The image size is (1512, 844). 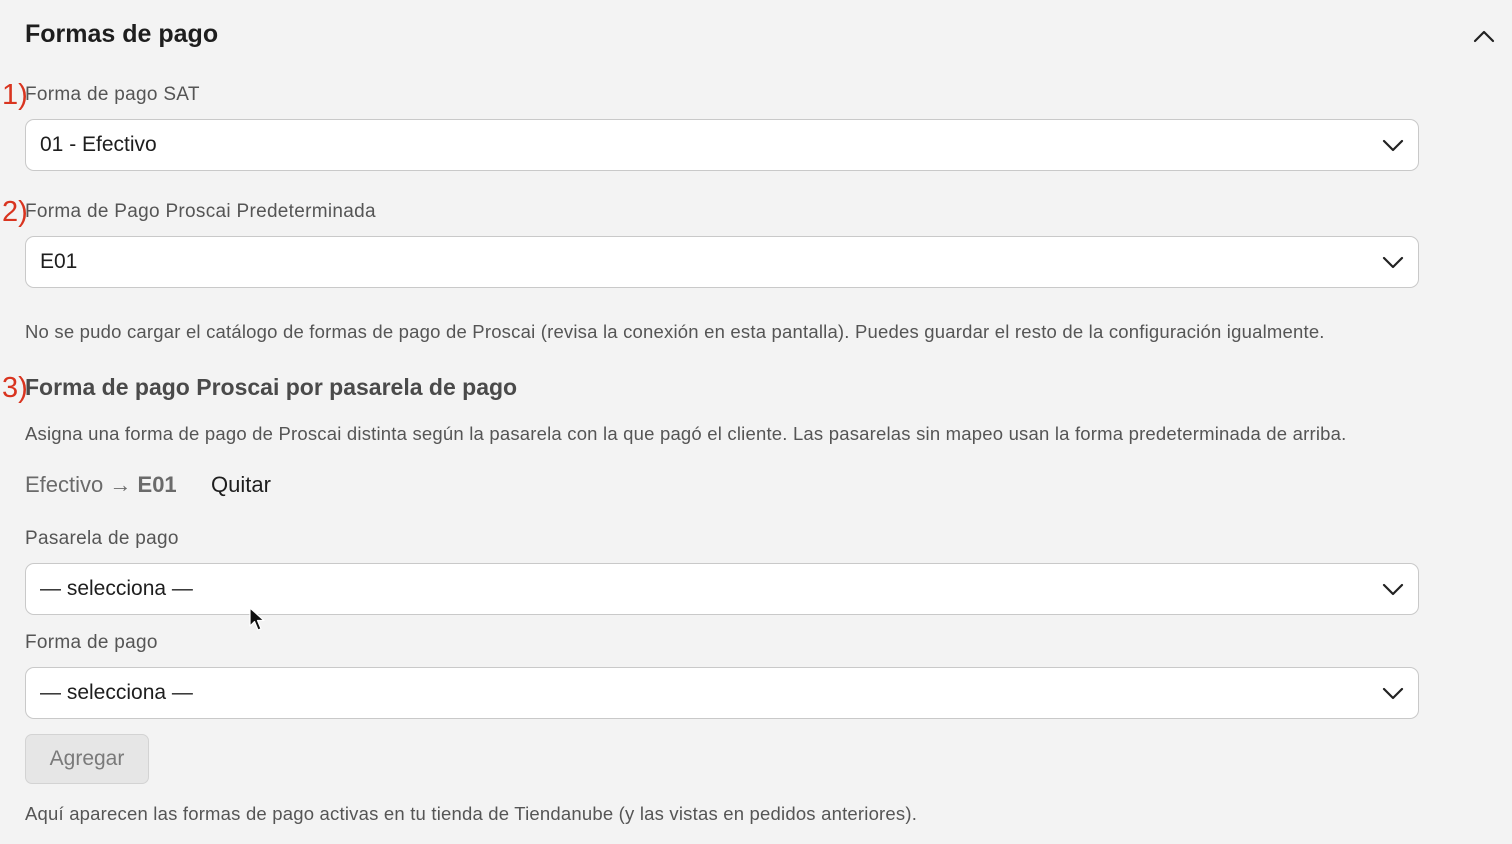 I want to click on chevron-up-icon, so click(x=1484, y=36).